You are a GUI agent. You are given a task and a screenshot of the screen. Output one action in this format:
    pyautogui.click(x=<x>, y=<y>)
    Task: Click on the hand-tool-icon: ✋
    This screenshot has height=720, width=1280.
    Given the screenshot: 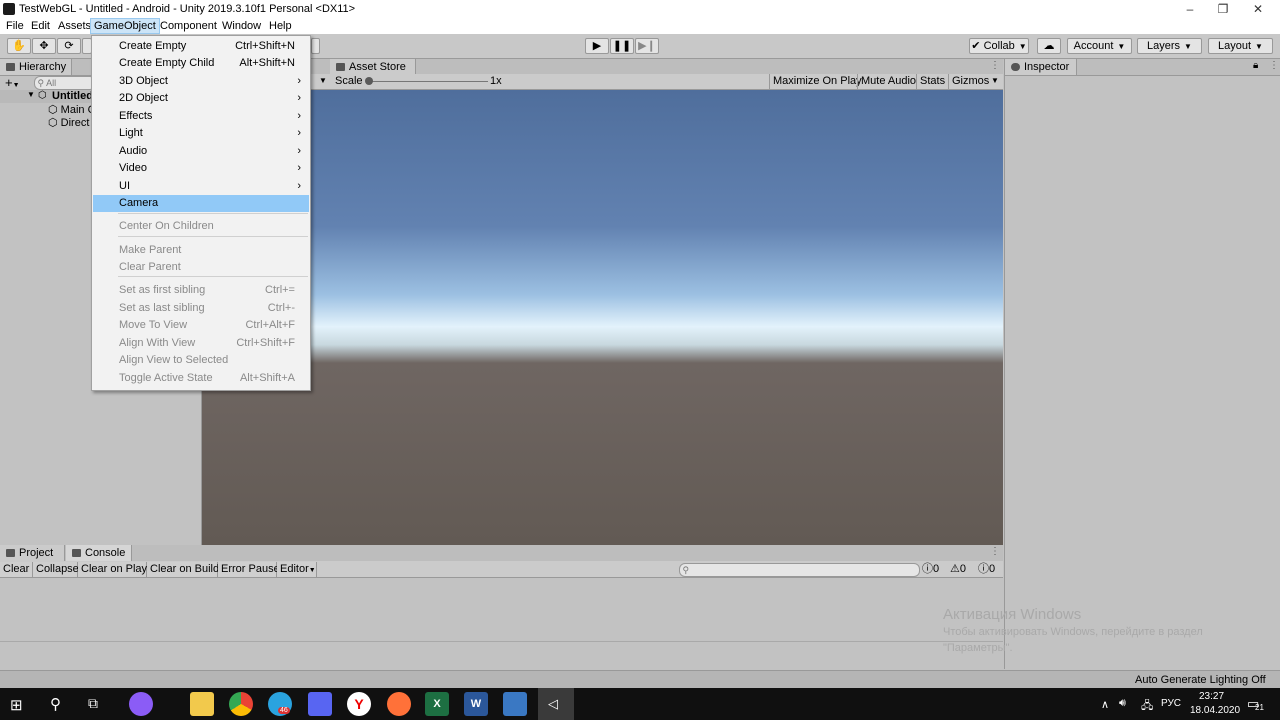 What is the action you would take?
    pyautogui.click(x=19, y=46)
    